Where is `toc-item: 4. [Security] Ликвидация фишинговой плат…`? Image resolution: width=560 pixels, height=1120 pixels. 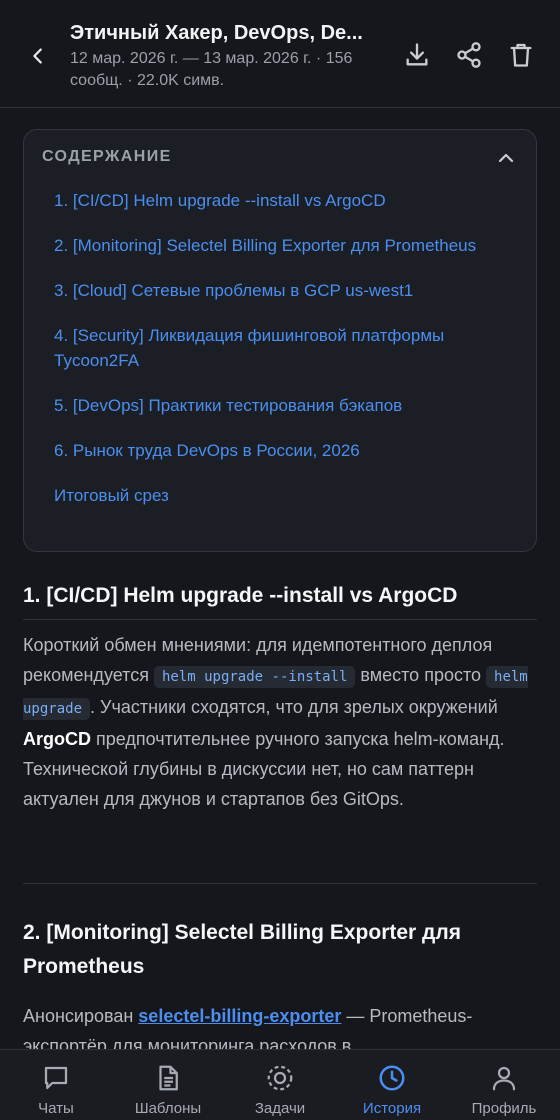
toc-item: 4. [Security] Ликвидация фишинговой плат… is located at coordinates (289, 348).